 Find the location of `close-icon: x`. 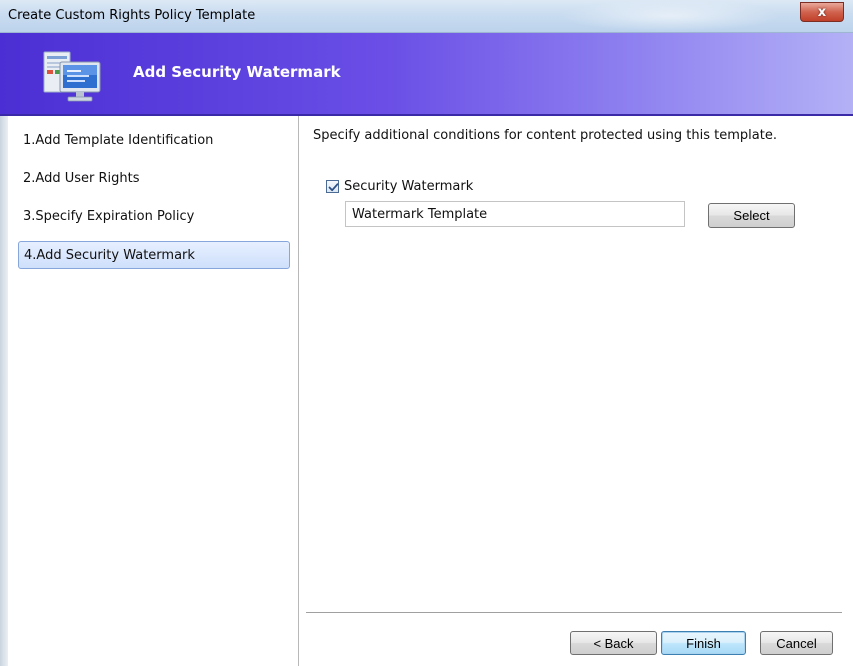

close-icon: x is located at coordinates (822, 12).